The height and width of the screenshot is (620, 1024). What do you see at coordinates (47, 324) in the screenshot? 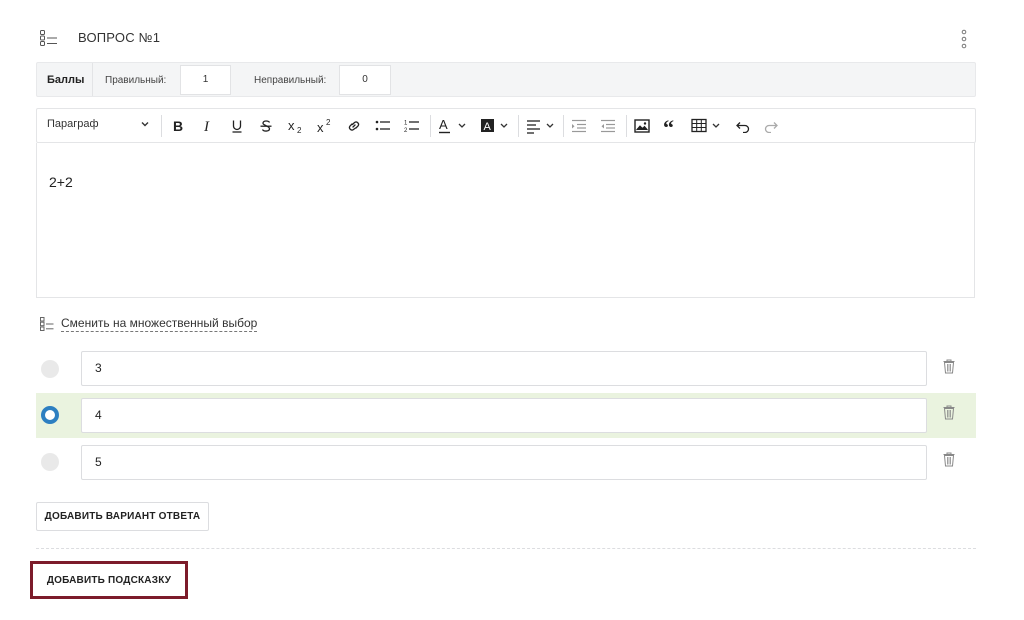
I see `multiple-choice-icon` at bounding box center [47, 324].